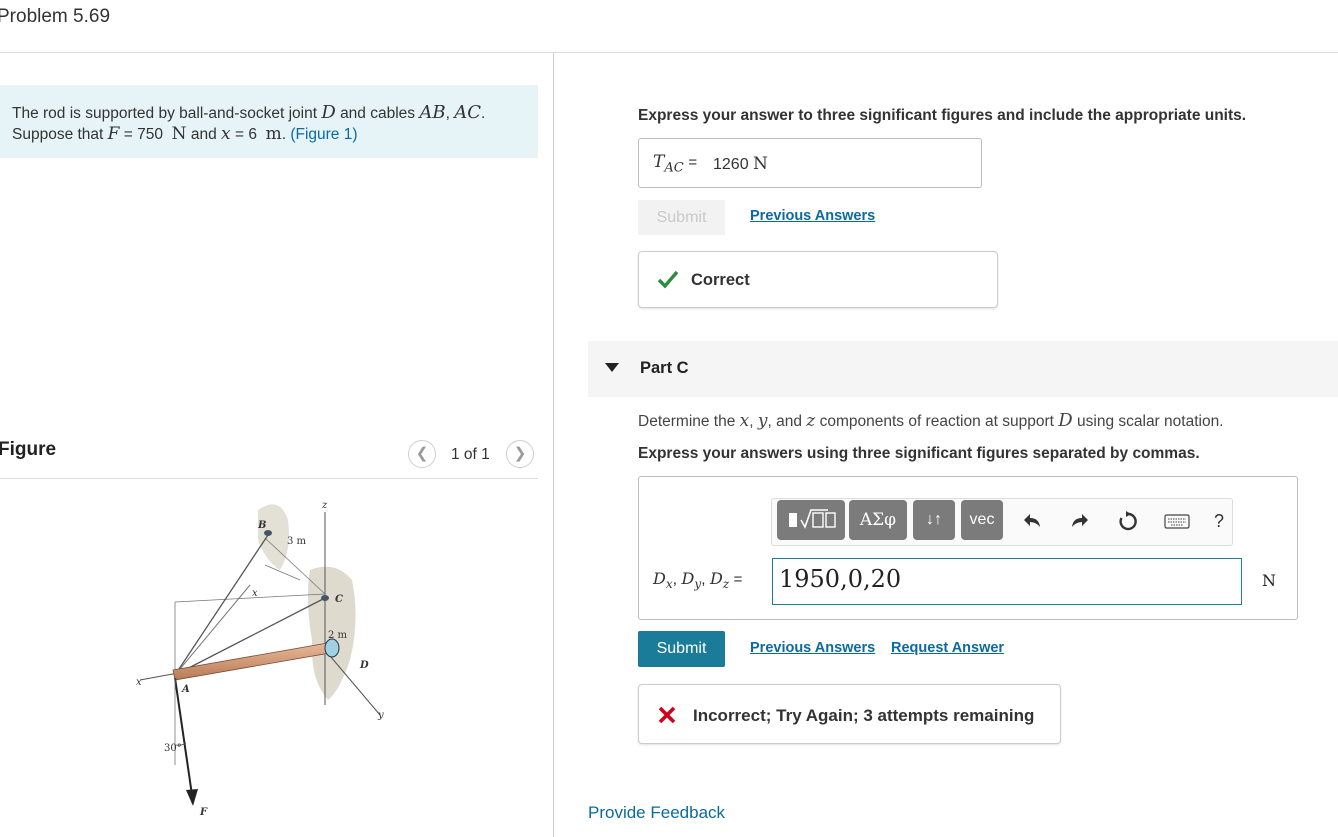 The height and width of the screenshot is (837, 1338). What do you see at coordinates (113, 134) in the screenshot?
I see `force-symbol: F` at bounding box center [113, 134].